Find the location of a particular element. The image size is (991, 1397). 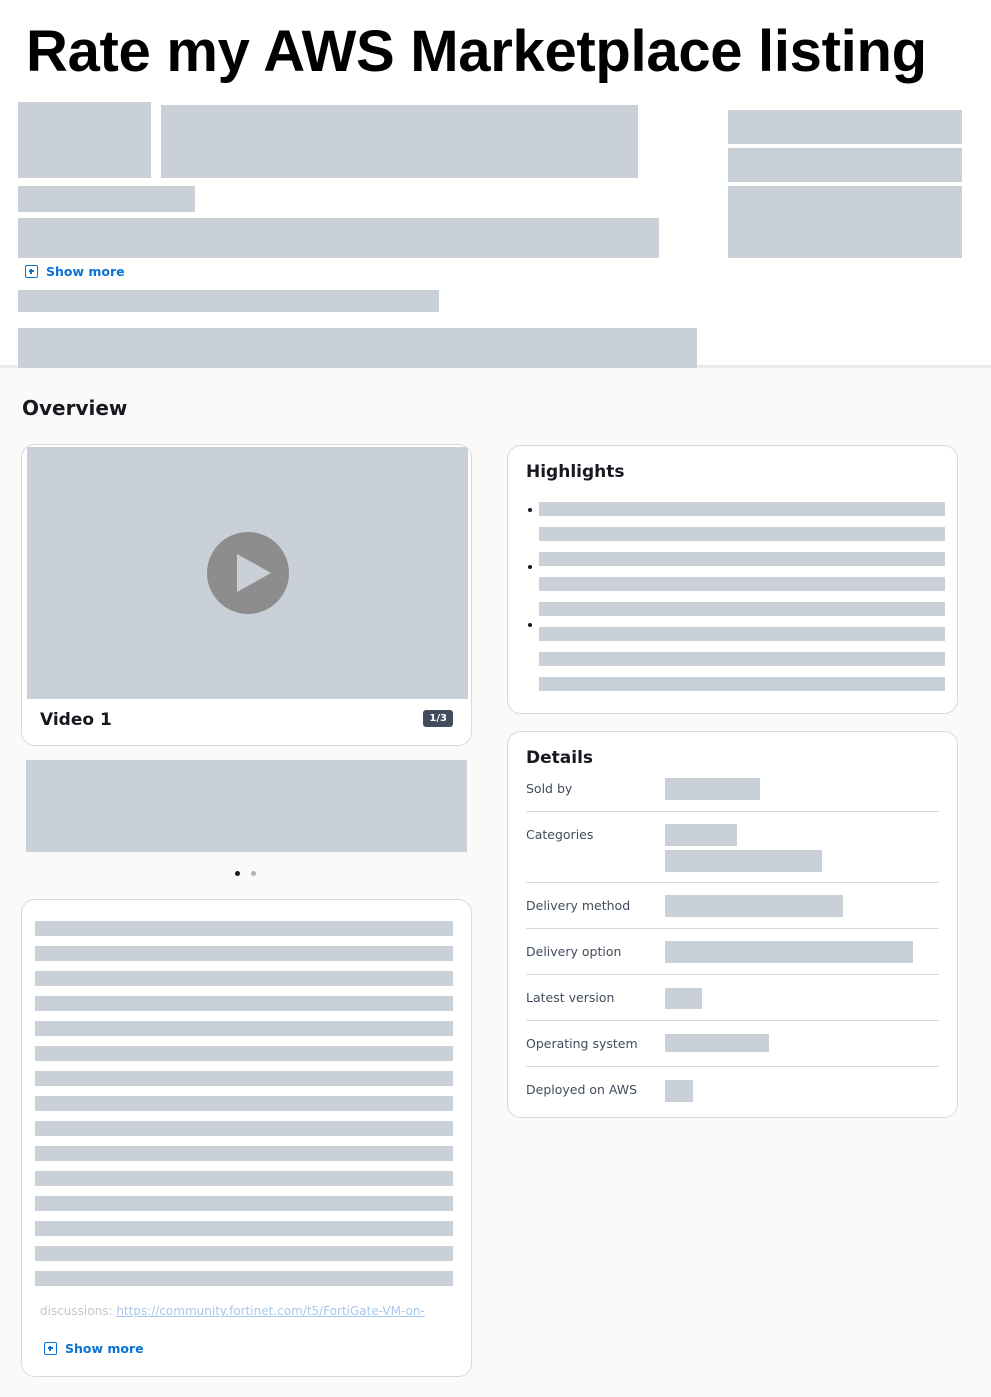

product-logo-placeholder is located at coordinates (84, 140).